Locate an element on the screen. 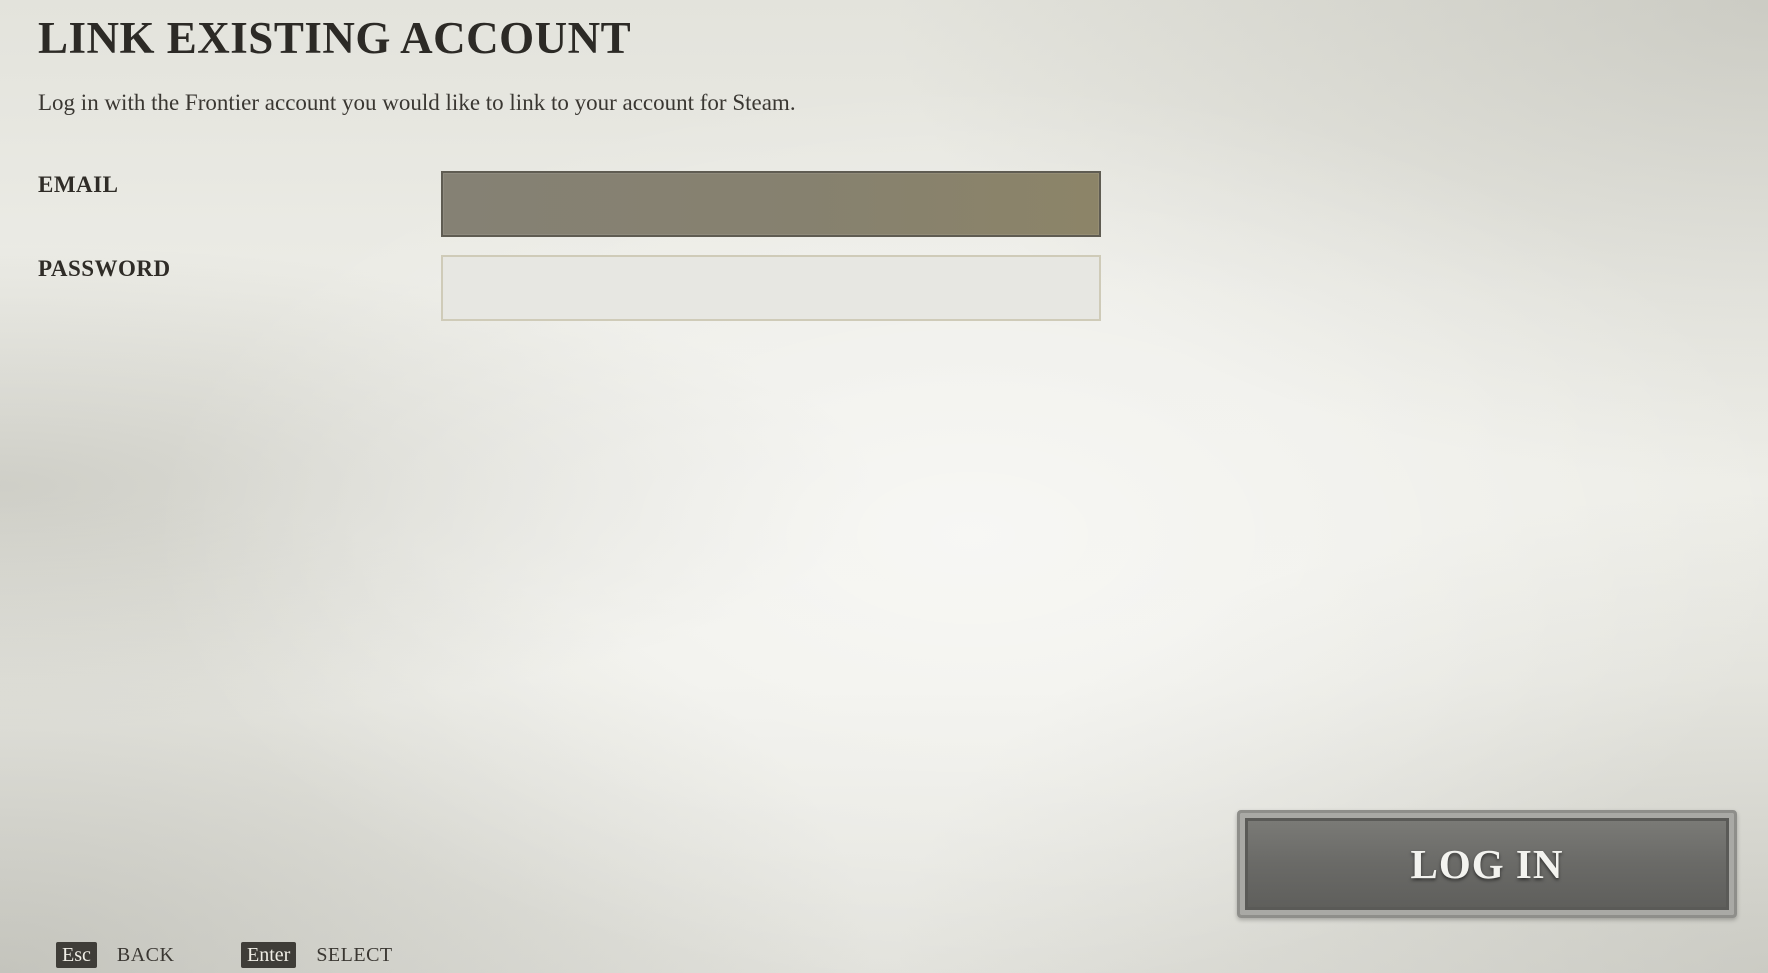 This screenshot has width=1768, height=973. back-hint-label: BACK is located at coordinates (145, 954).